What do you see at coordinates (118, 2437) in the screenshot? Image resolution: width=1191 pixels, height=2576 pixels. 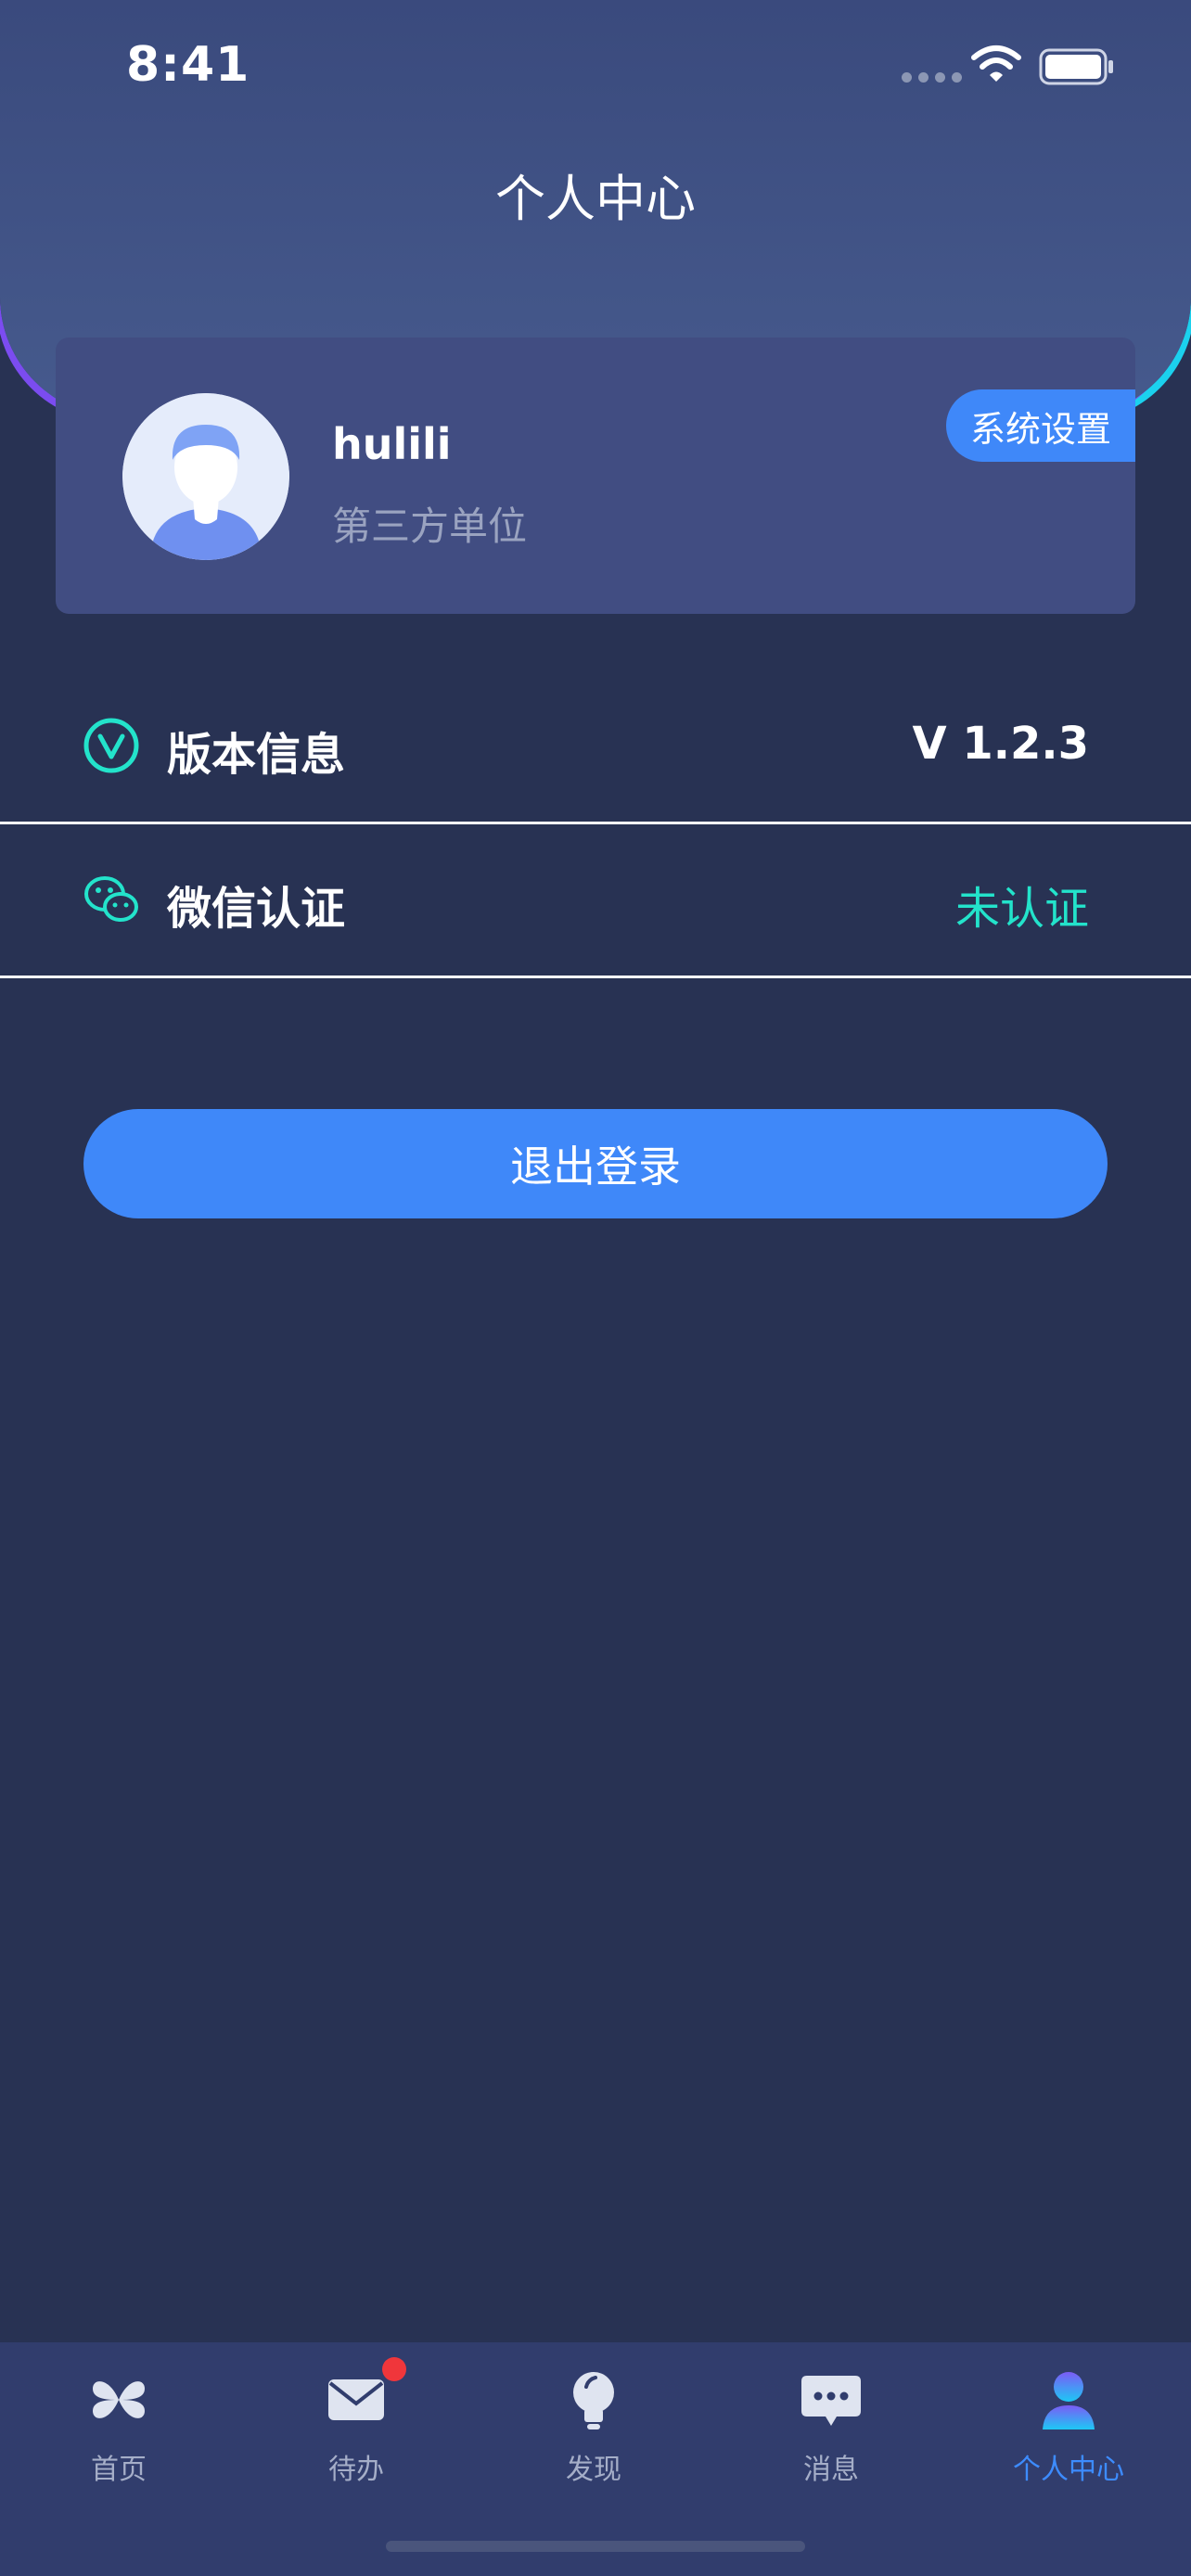 I see `tab-home: 首页` at bounding box center [118, 2437].